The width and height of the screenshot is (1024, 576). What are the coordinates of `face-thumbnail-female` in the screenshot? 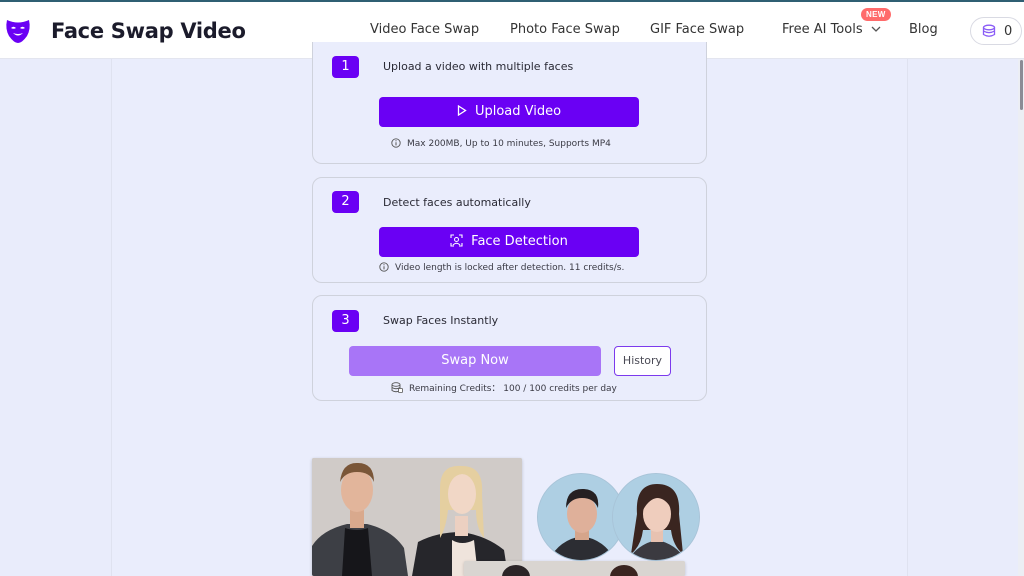 It's located at (656, 517).